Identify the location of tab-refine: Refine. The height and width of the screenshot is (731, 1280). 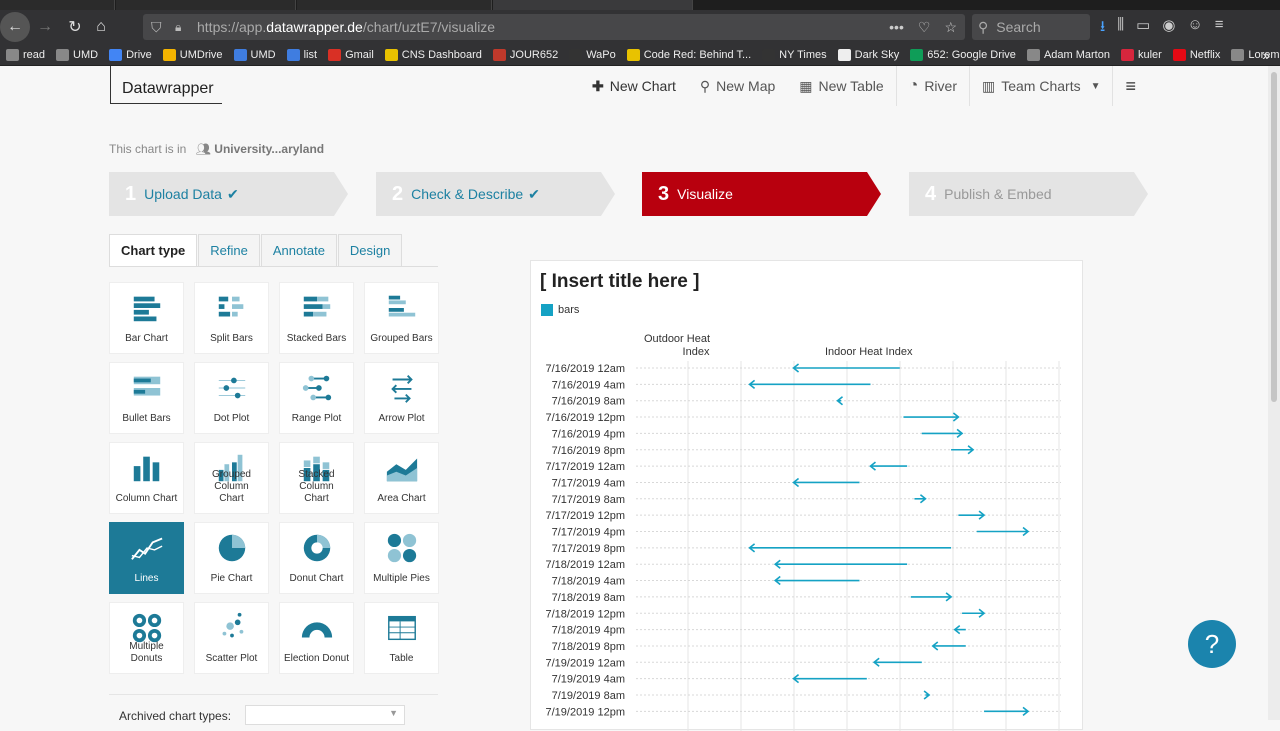
(229, 250).